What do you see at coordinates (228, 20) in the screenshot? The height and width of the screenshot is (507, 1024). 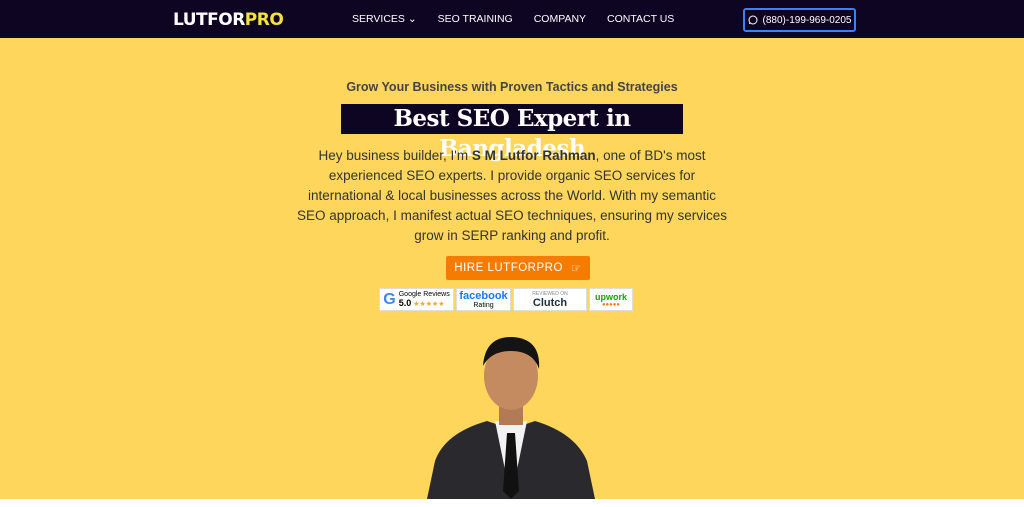 I see `logo: LUTFORPRO` at bounding box center [228, 20].